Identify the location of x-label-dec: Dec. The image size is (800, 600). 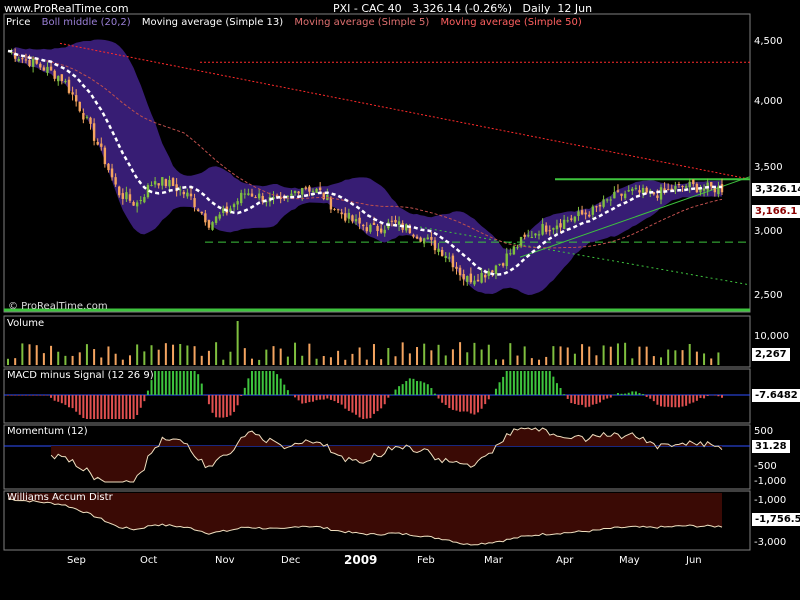
(291, 560).